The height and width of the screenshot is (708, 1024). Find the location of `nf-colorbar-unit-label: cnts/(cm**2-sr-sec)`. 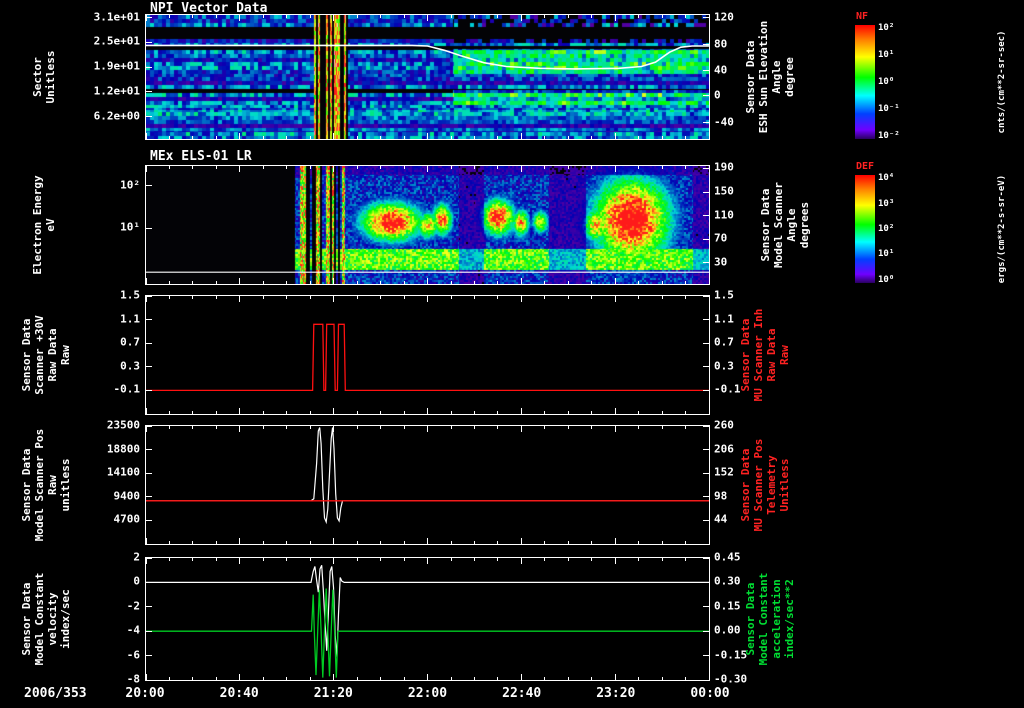

nf-colorbar-unit-label: cnts/(cm**2-sr-sec) is located at coordinates (1002, 82).